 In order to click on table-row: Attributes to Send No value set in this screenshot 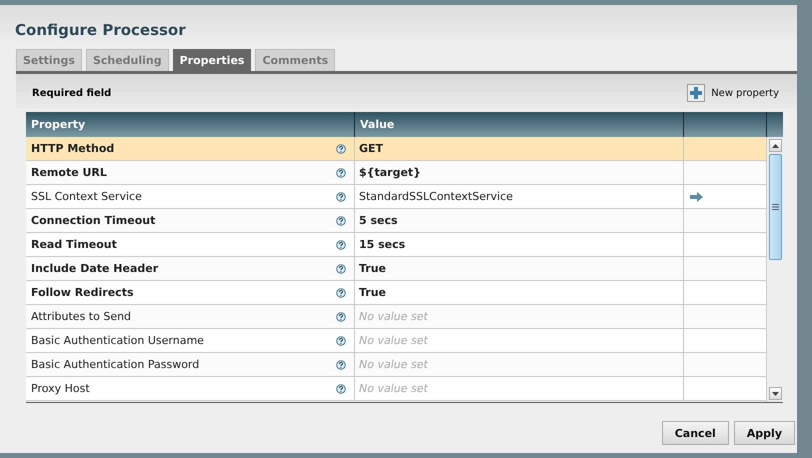, I will do `click(396, 317)`.